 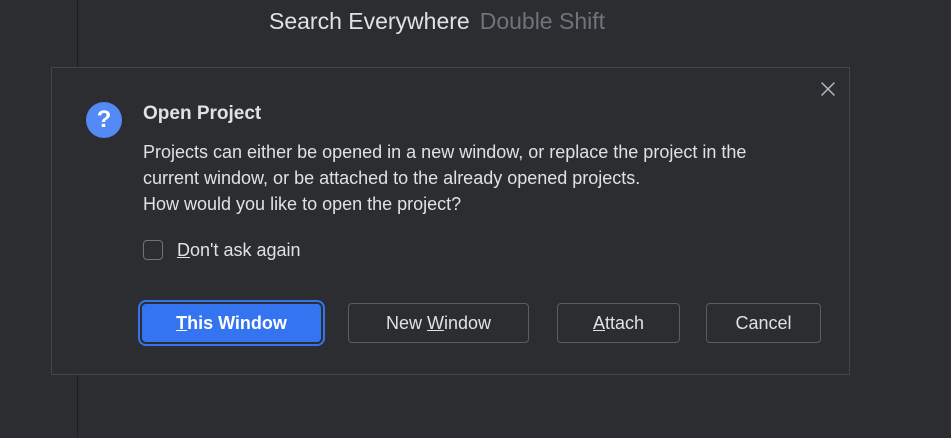 What do you see at coordinates (369, 21) in the screenshot?
I see `hint-action: Search Everywhere` at bounding box center [369, 21].